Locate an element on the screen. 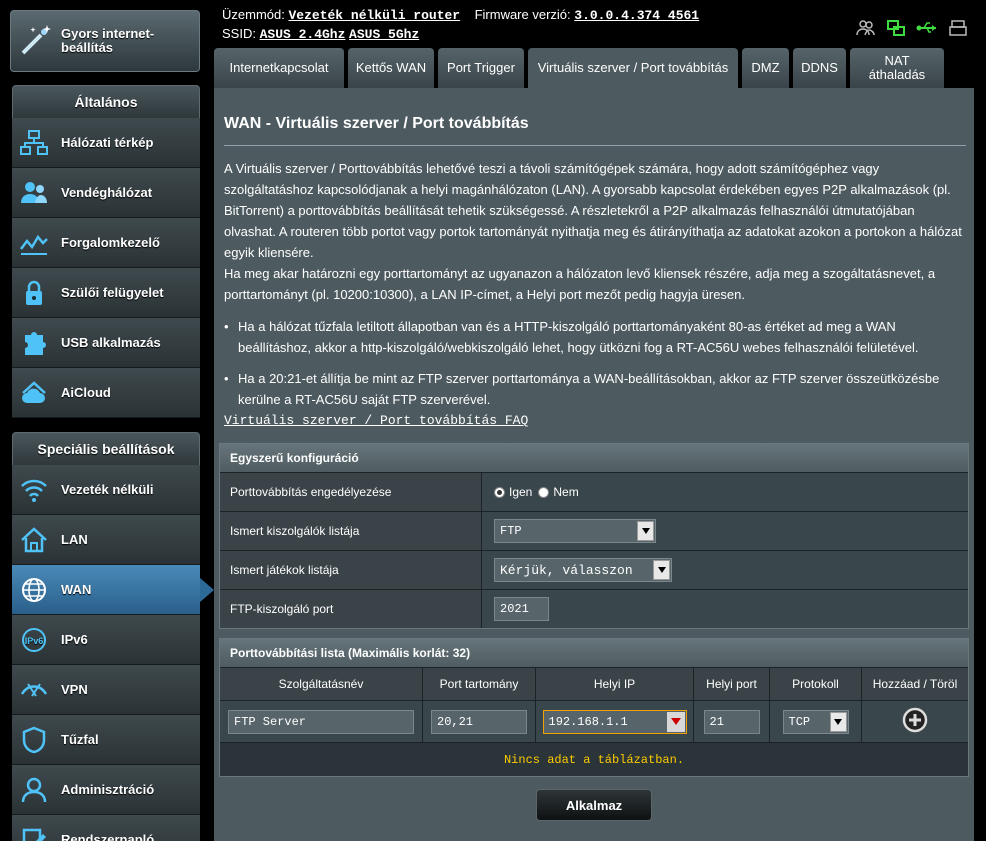 The width and height of the screenshot is (986, 841). general-section-title: Általános is located at coordinates (106, 102).